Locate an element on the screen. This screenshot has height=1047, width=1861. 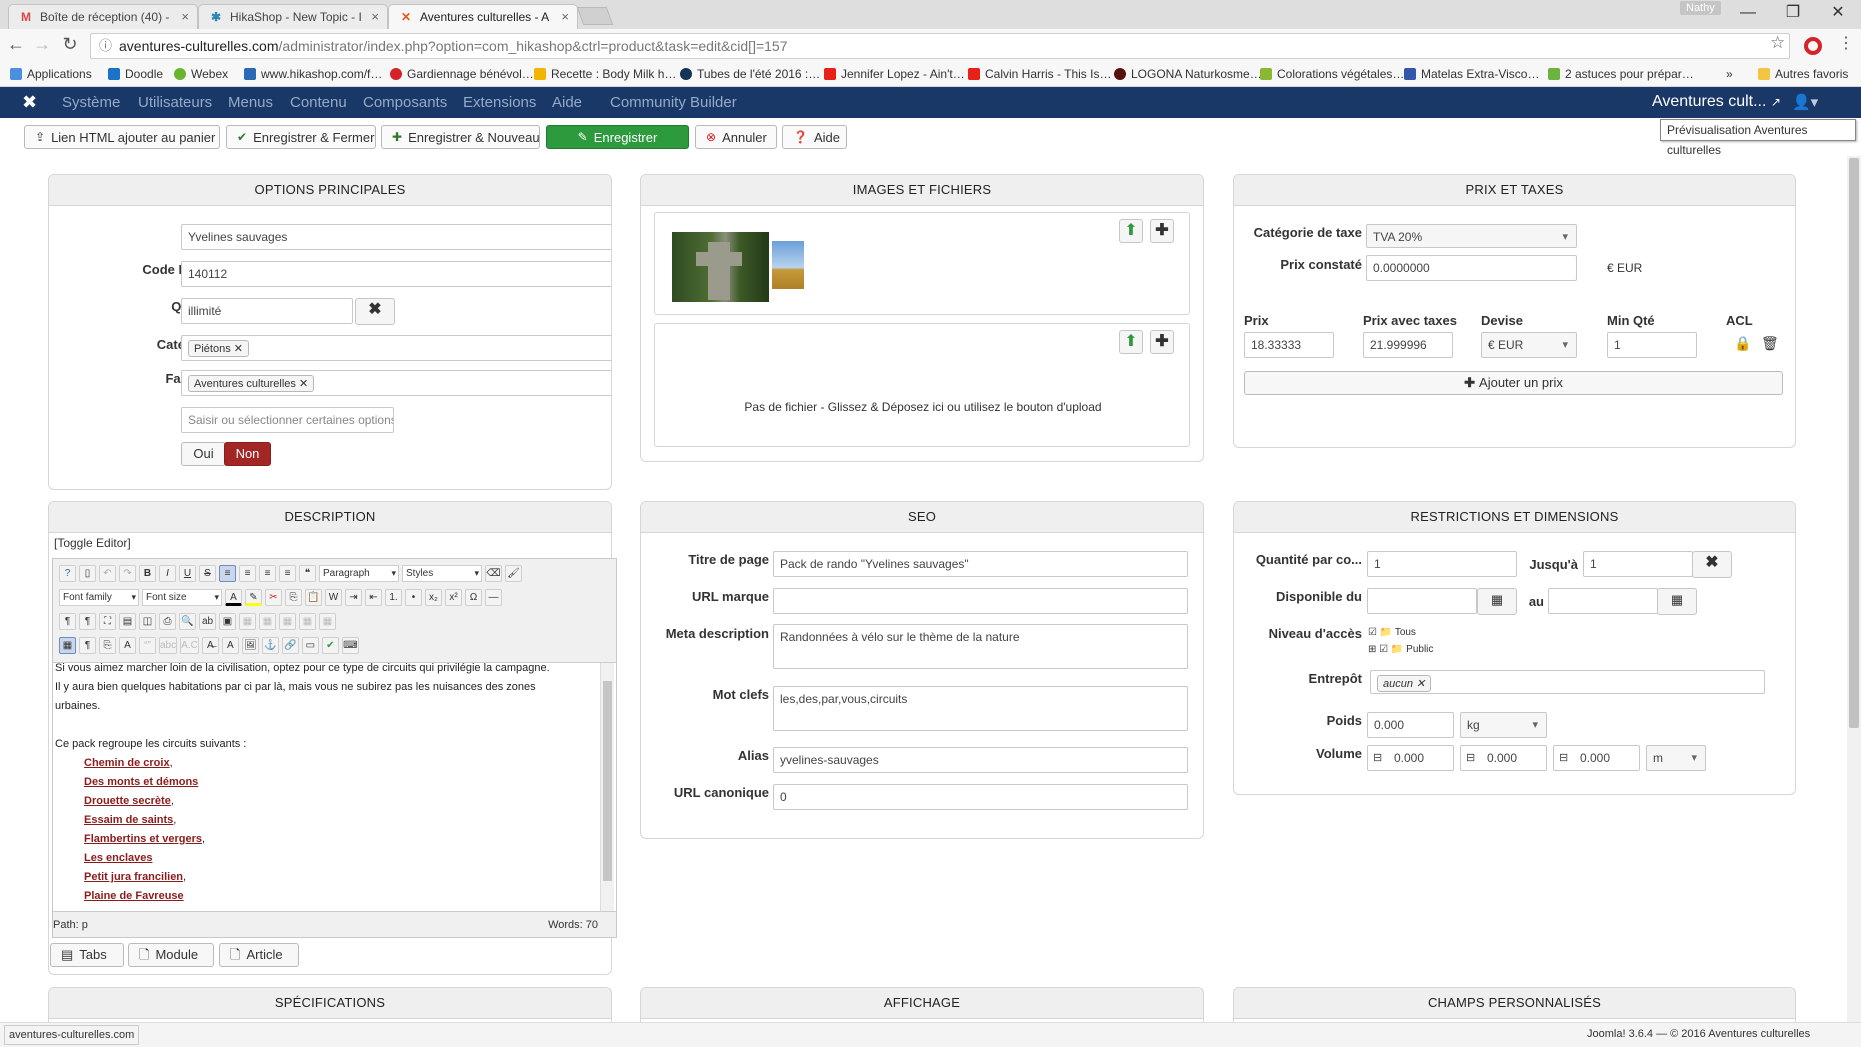
new-tab-button is located at coordinates (595, 16).